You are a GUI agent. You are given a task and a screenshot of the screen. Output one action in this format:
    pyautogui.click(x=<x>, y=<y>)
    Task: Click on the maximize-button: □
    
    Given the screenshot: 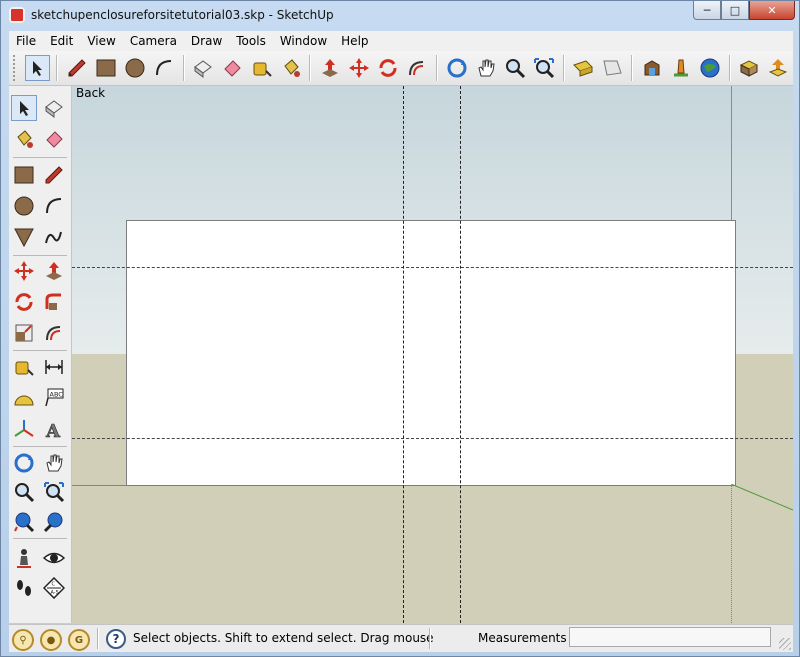 What is the action you would take?
    pyautogui.click(x=735, y=10)
    